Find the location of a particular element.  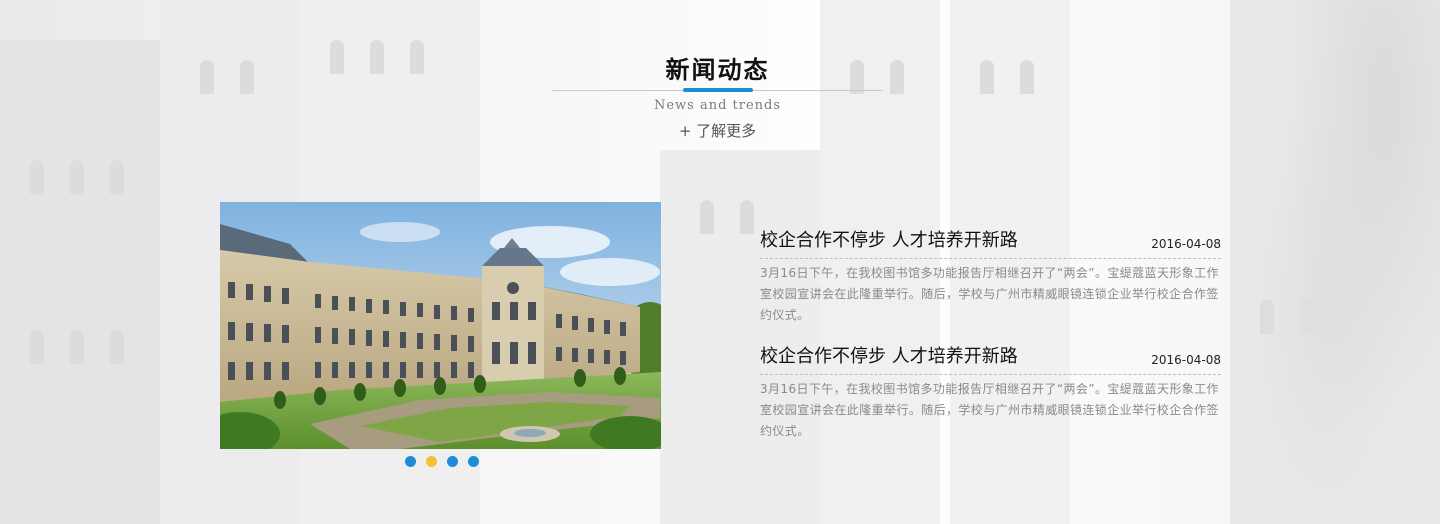

title-accent-bar is located at coordinates (718, 90).